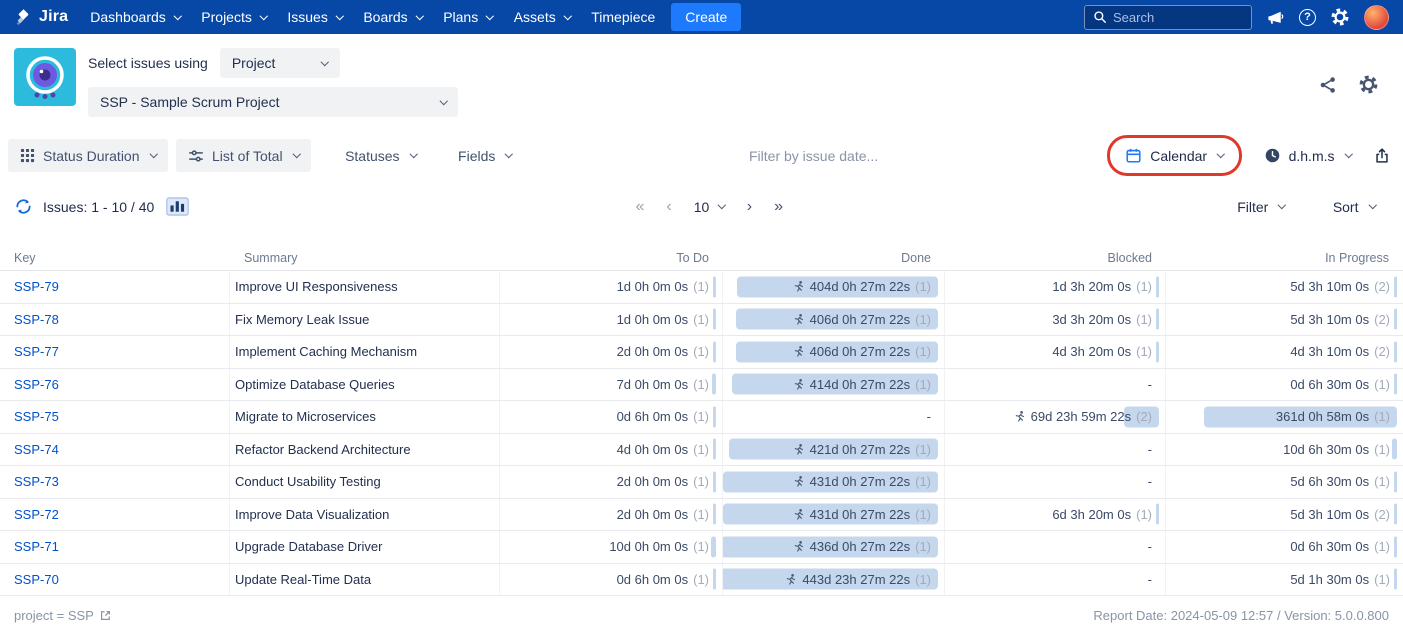  I want to click on user-avatar, so click(1376, 17).